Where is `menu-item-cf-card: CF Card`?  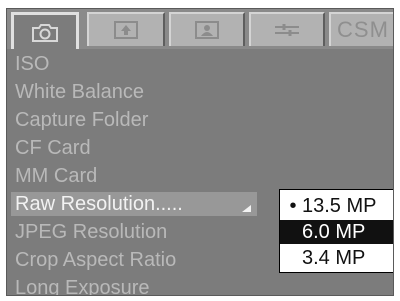 menu-item-cf-card: CF Card is located at coordinates (135, 148).